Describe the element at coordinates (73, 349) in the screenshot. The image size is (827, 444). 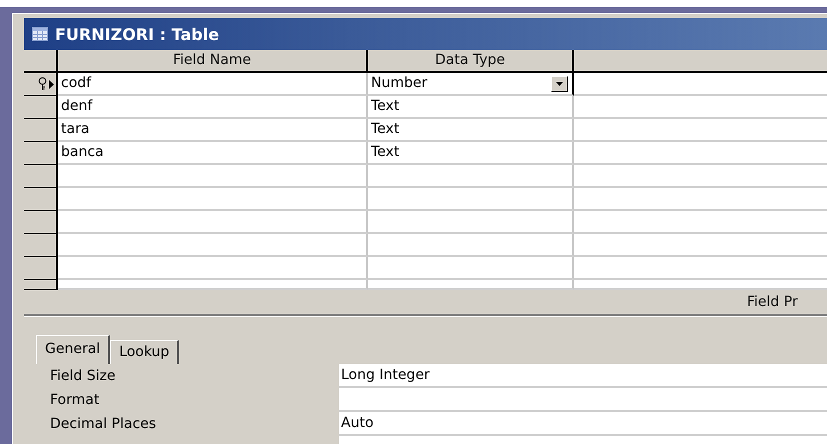
I see `tab: General` at that location.